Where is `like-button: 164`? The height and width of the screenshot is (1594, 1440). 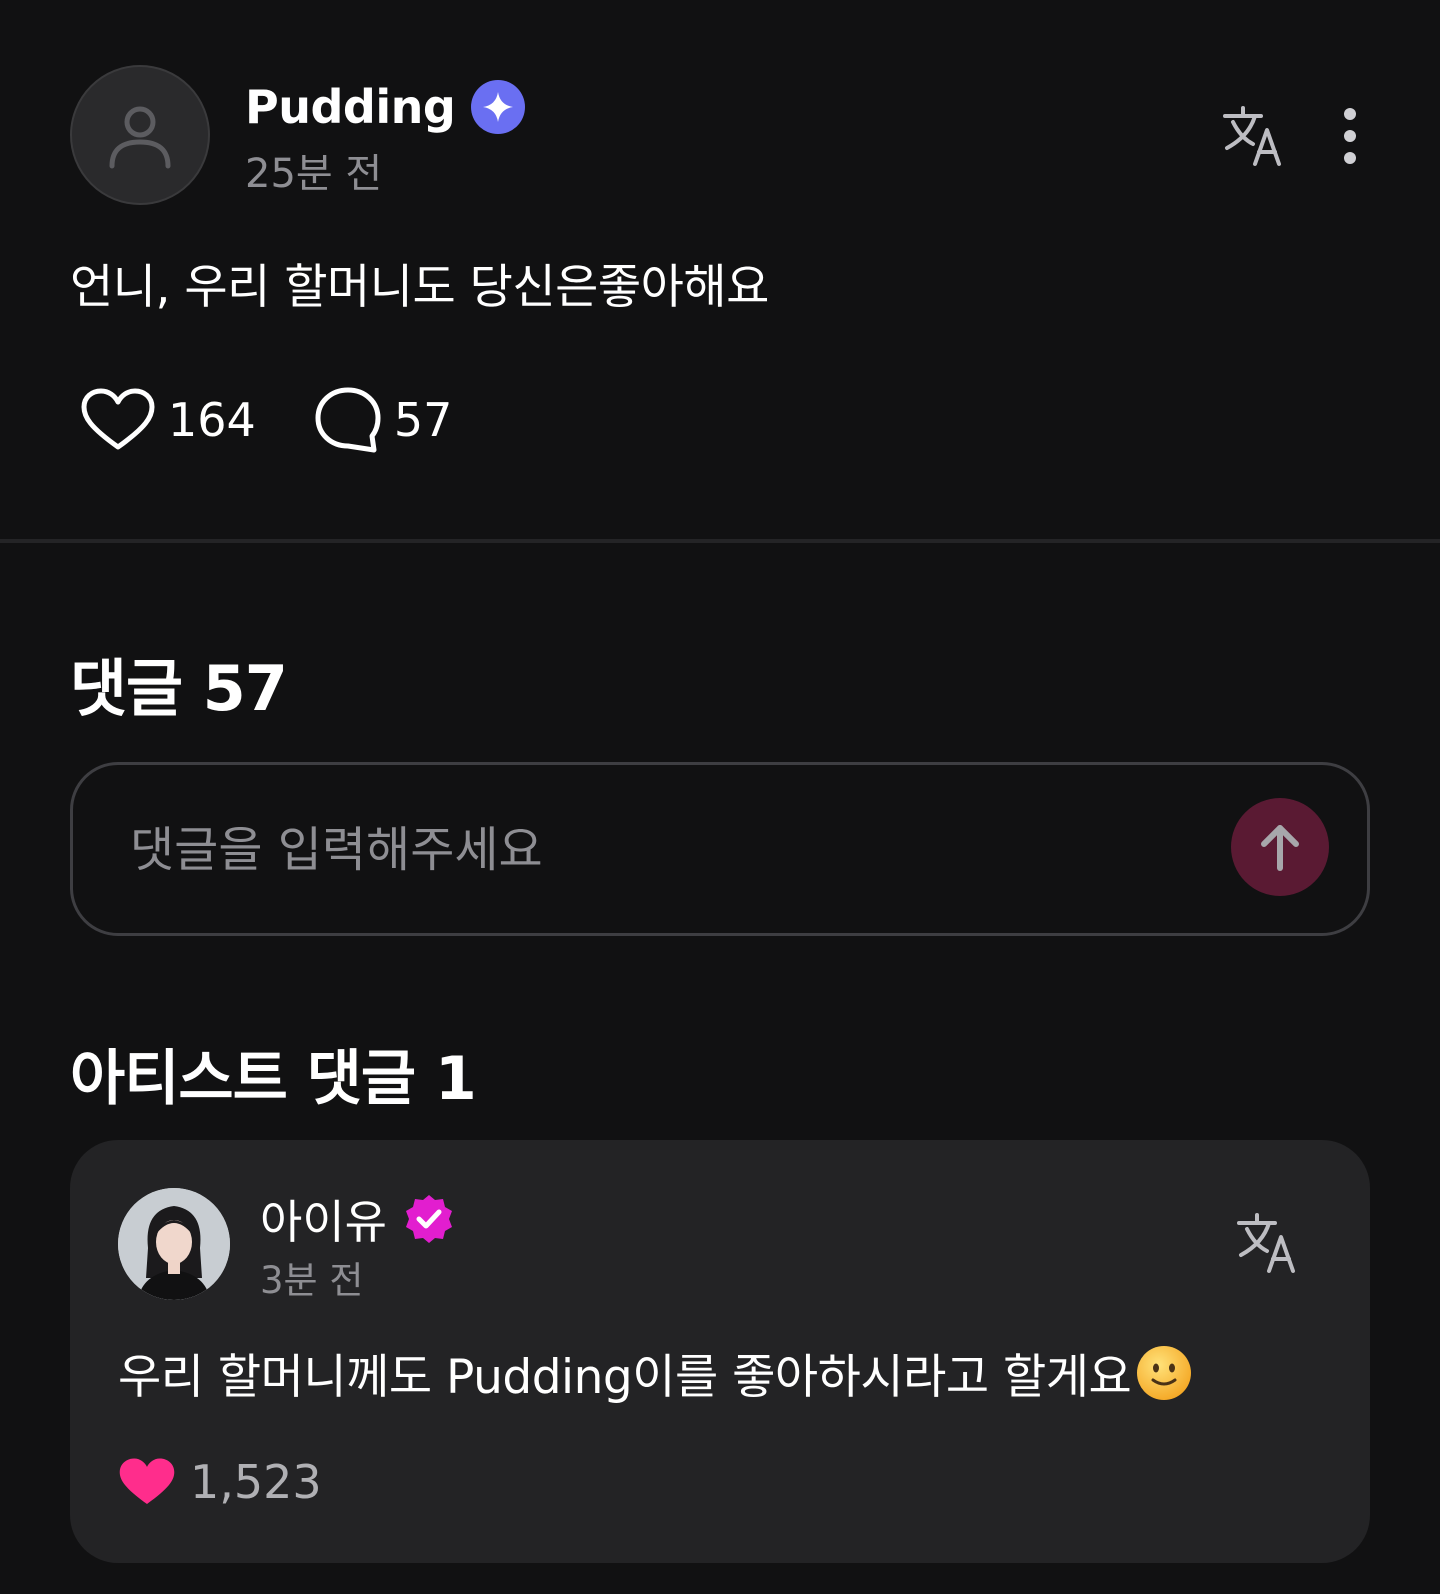
like-button: 164 is located at coordinates (168, 420).